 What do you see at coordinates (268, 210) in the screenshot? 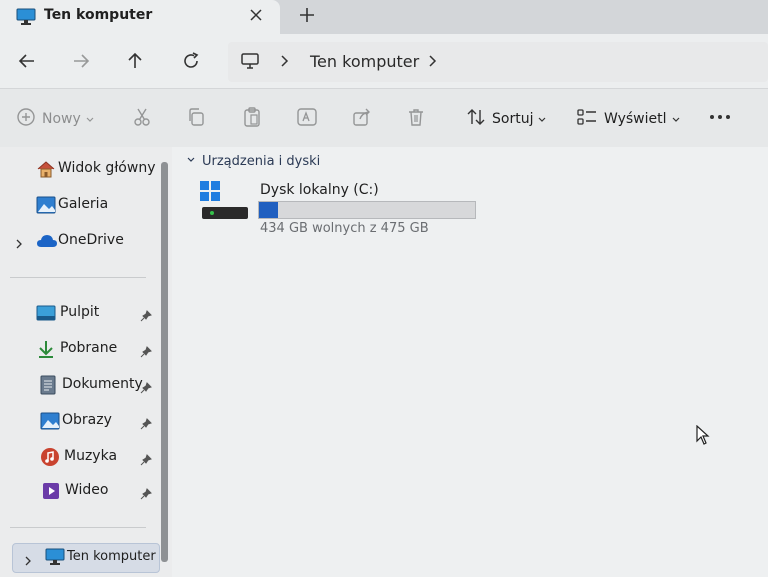
I see `drive-usage-fill` at bounding box center [268, 210].